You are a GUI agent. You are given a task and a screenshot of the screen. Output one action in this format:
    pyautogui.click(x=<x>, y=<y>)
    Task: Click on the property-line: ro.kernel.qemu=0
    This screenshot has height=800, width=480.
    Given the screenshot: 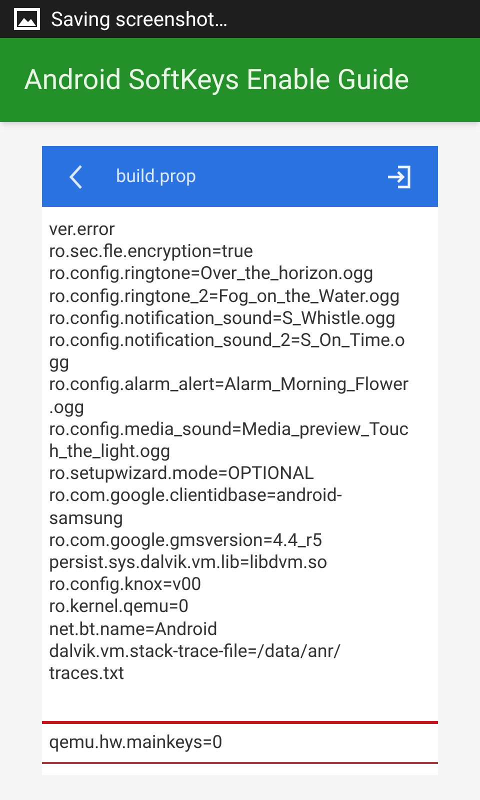 What is the action you would take?
    pyautogui.click(x=119, y=607)
    